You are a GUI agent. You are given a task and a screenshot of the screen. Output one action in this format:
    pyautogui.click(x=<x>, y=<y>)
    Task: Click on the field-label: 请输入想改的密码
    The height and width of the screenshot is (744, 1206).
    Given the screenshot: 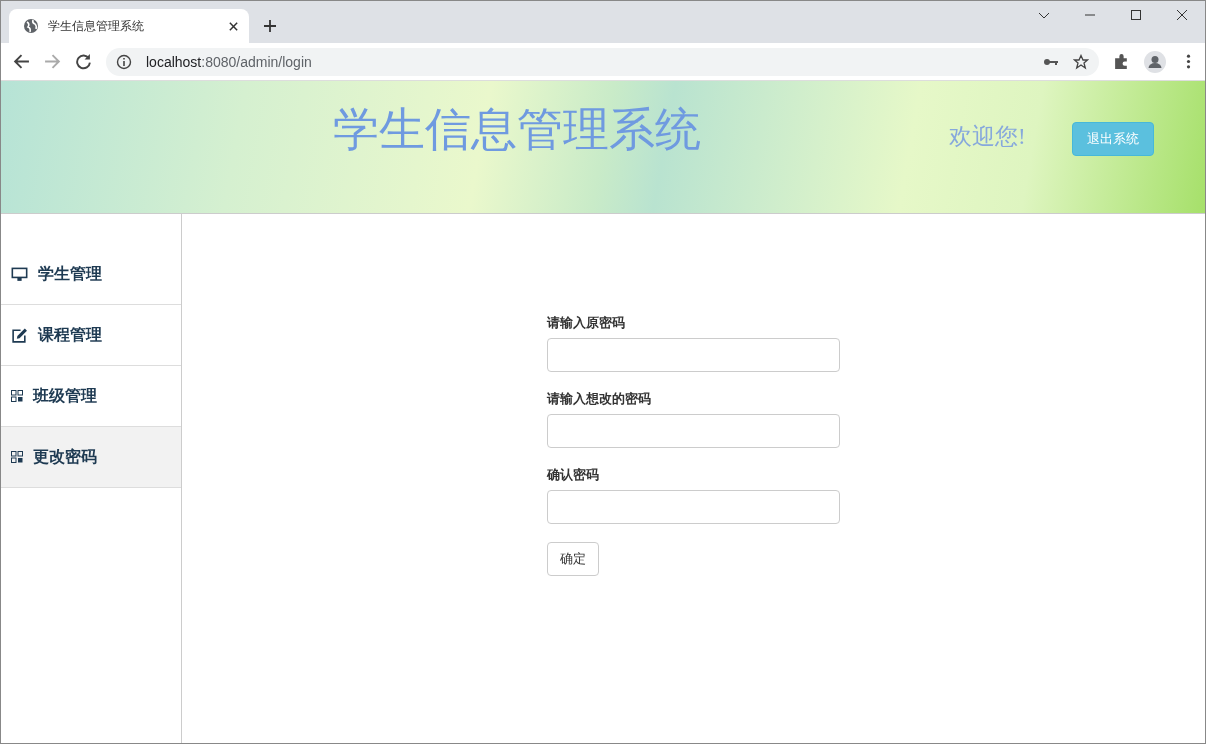 What is the action you would take?
    pyautogui.click(x=599, y=399)
    